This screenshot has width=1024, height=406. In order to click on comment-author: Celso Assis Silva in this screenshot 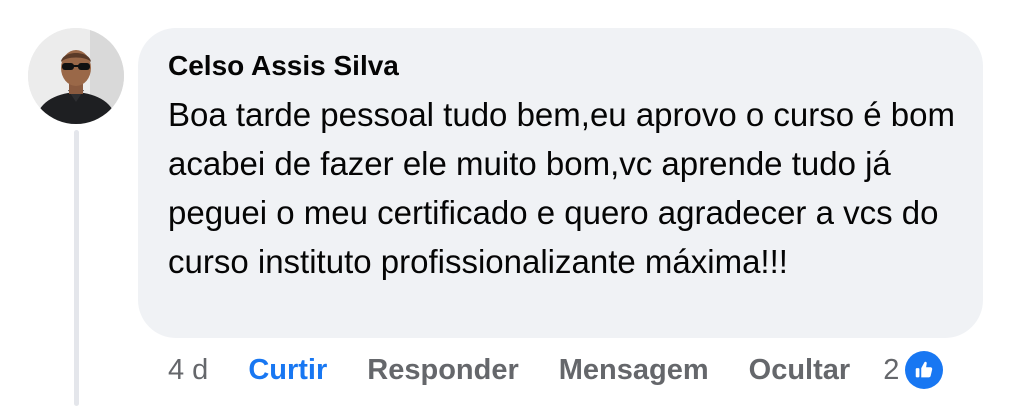, I will do `click(283, 66)`.